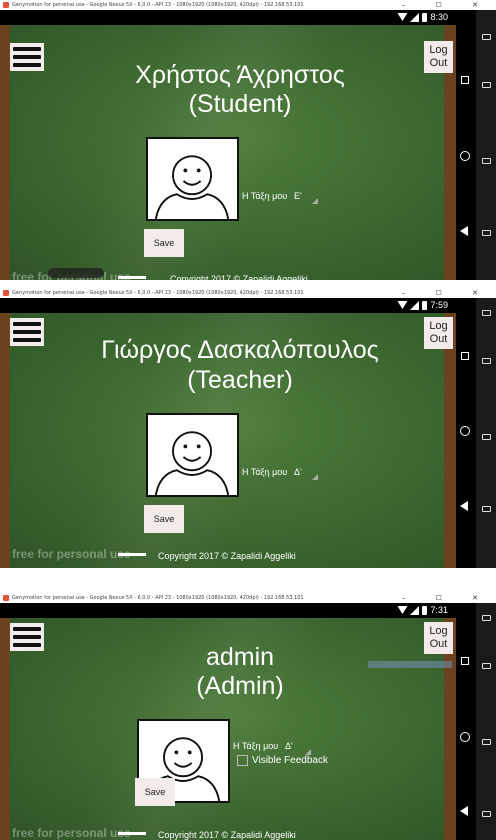  I want to click on android-status-bar: 7:59, so click(228, 305).